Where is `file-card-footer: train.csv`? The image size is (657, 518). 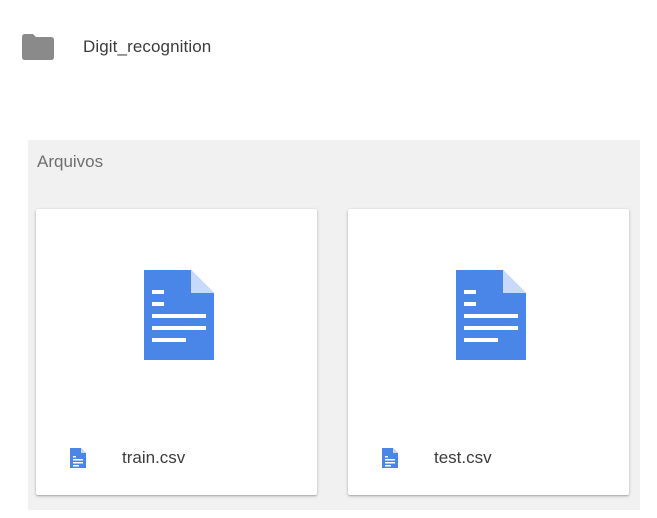 file-card-footer: train.csv is located at coordinates (127, 458).